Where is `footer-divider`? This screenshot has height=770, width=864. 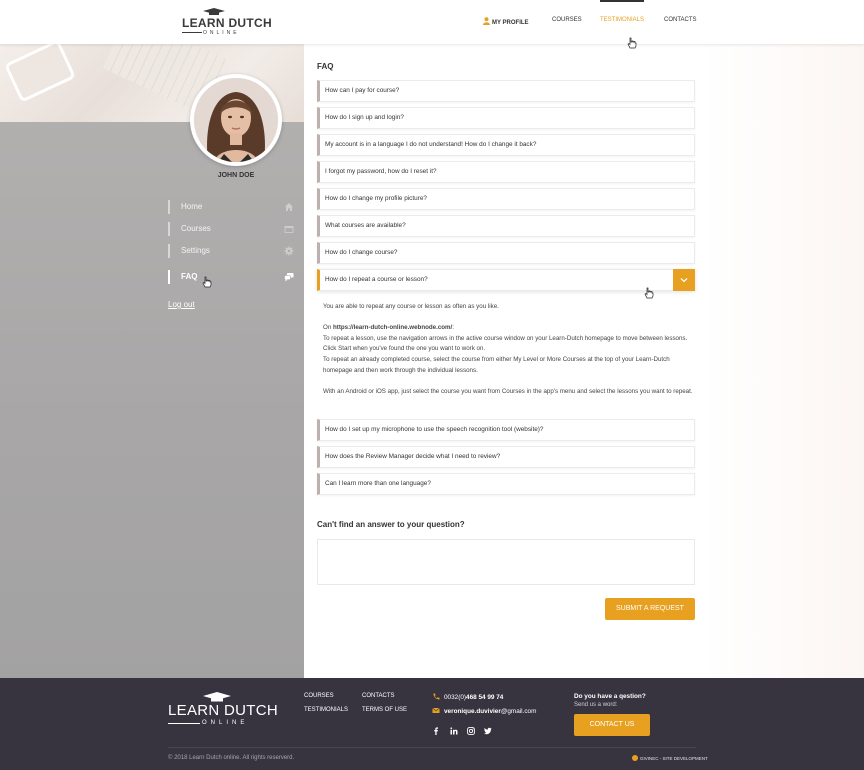 footer-divider is located at coordinates (432, 747).